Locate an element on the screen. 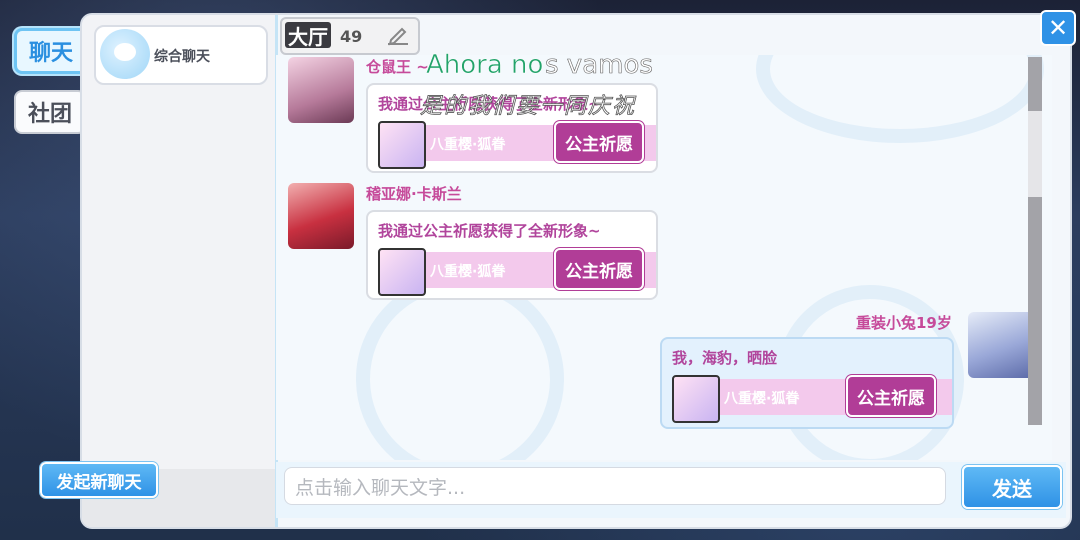 The width and height of the screenshot is (1080, 540). tab-club: 社团 is located at coordinates (50, 112).